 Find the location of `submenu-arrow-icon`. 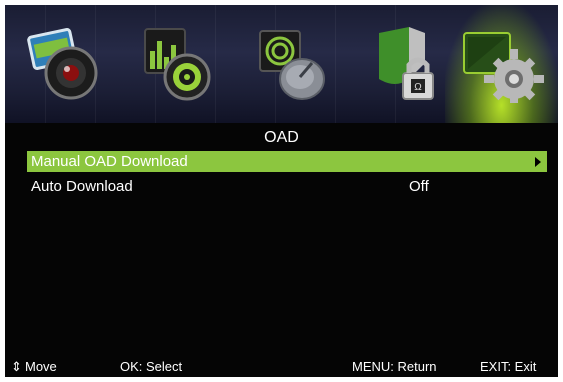

submenu-arrow-icon is located at coordinates (538, 162).